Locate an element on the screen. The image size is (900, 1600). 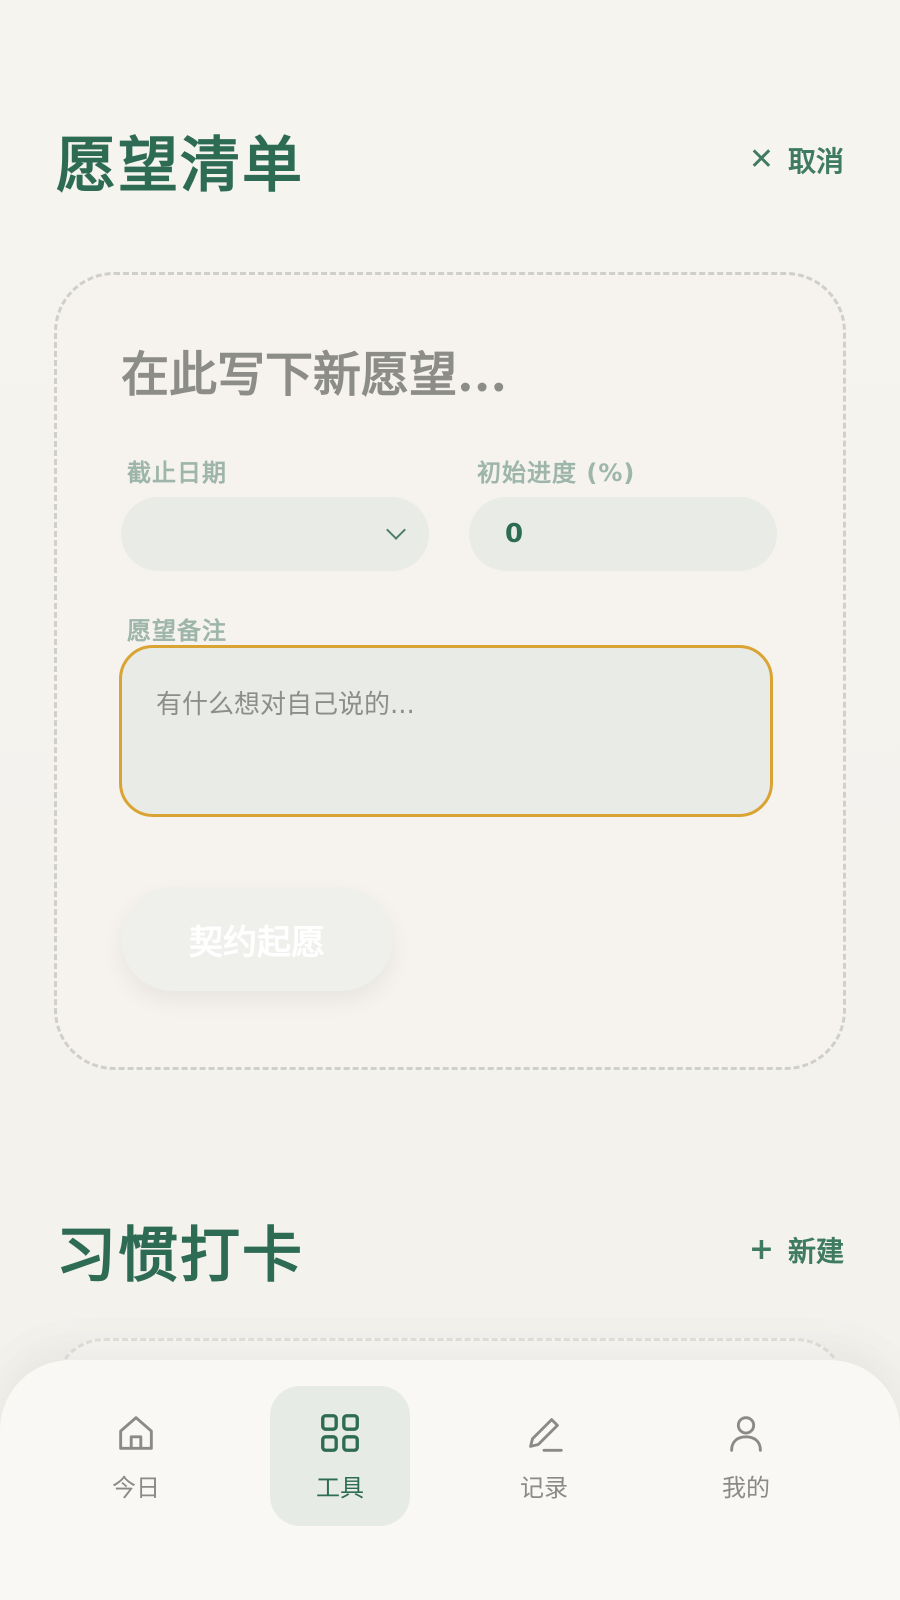
cancel-button: ✕ 取消 is located at coordinates (796, 160).